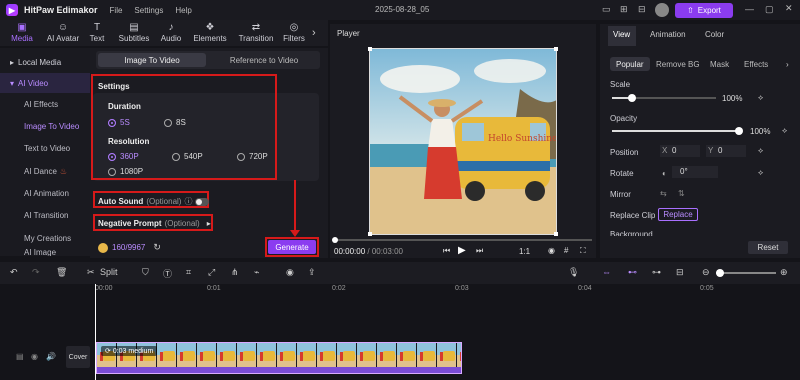  I want to click on sidebar-item-ai-animation: AI Animation, so click(45, 193).